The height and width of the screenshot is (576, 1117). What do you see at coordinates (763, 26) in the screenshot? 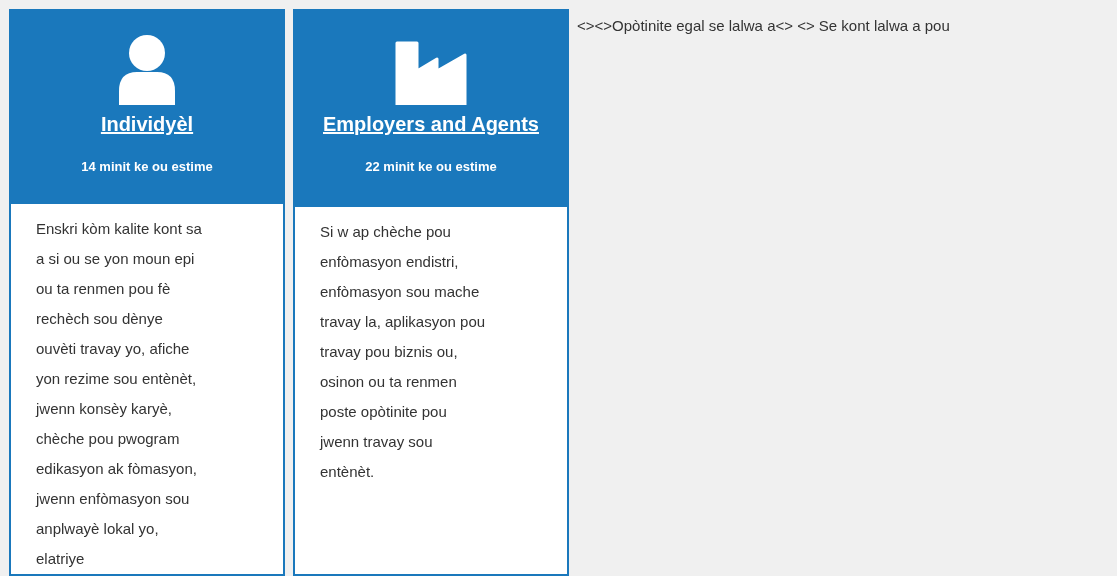
I see `notice-text: <><>Opòtinite egal se lalwa a<> <> Se kont lalwa a pou` at bounding box center [763, 26].